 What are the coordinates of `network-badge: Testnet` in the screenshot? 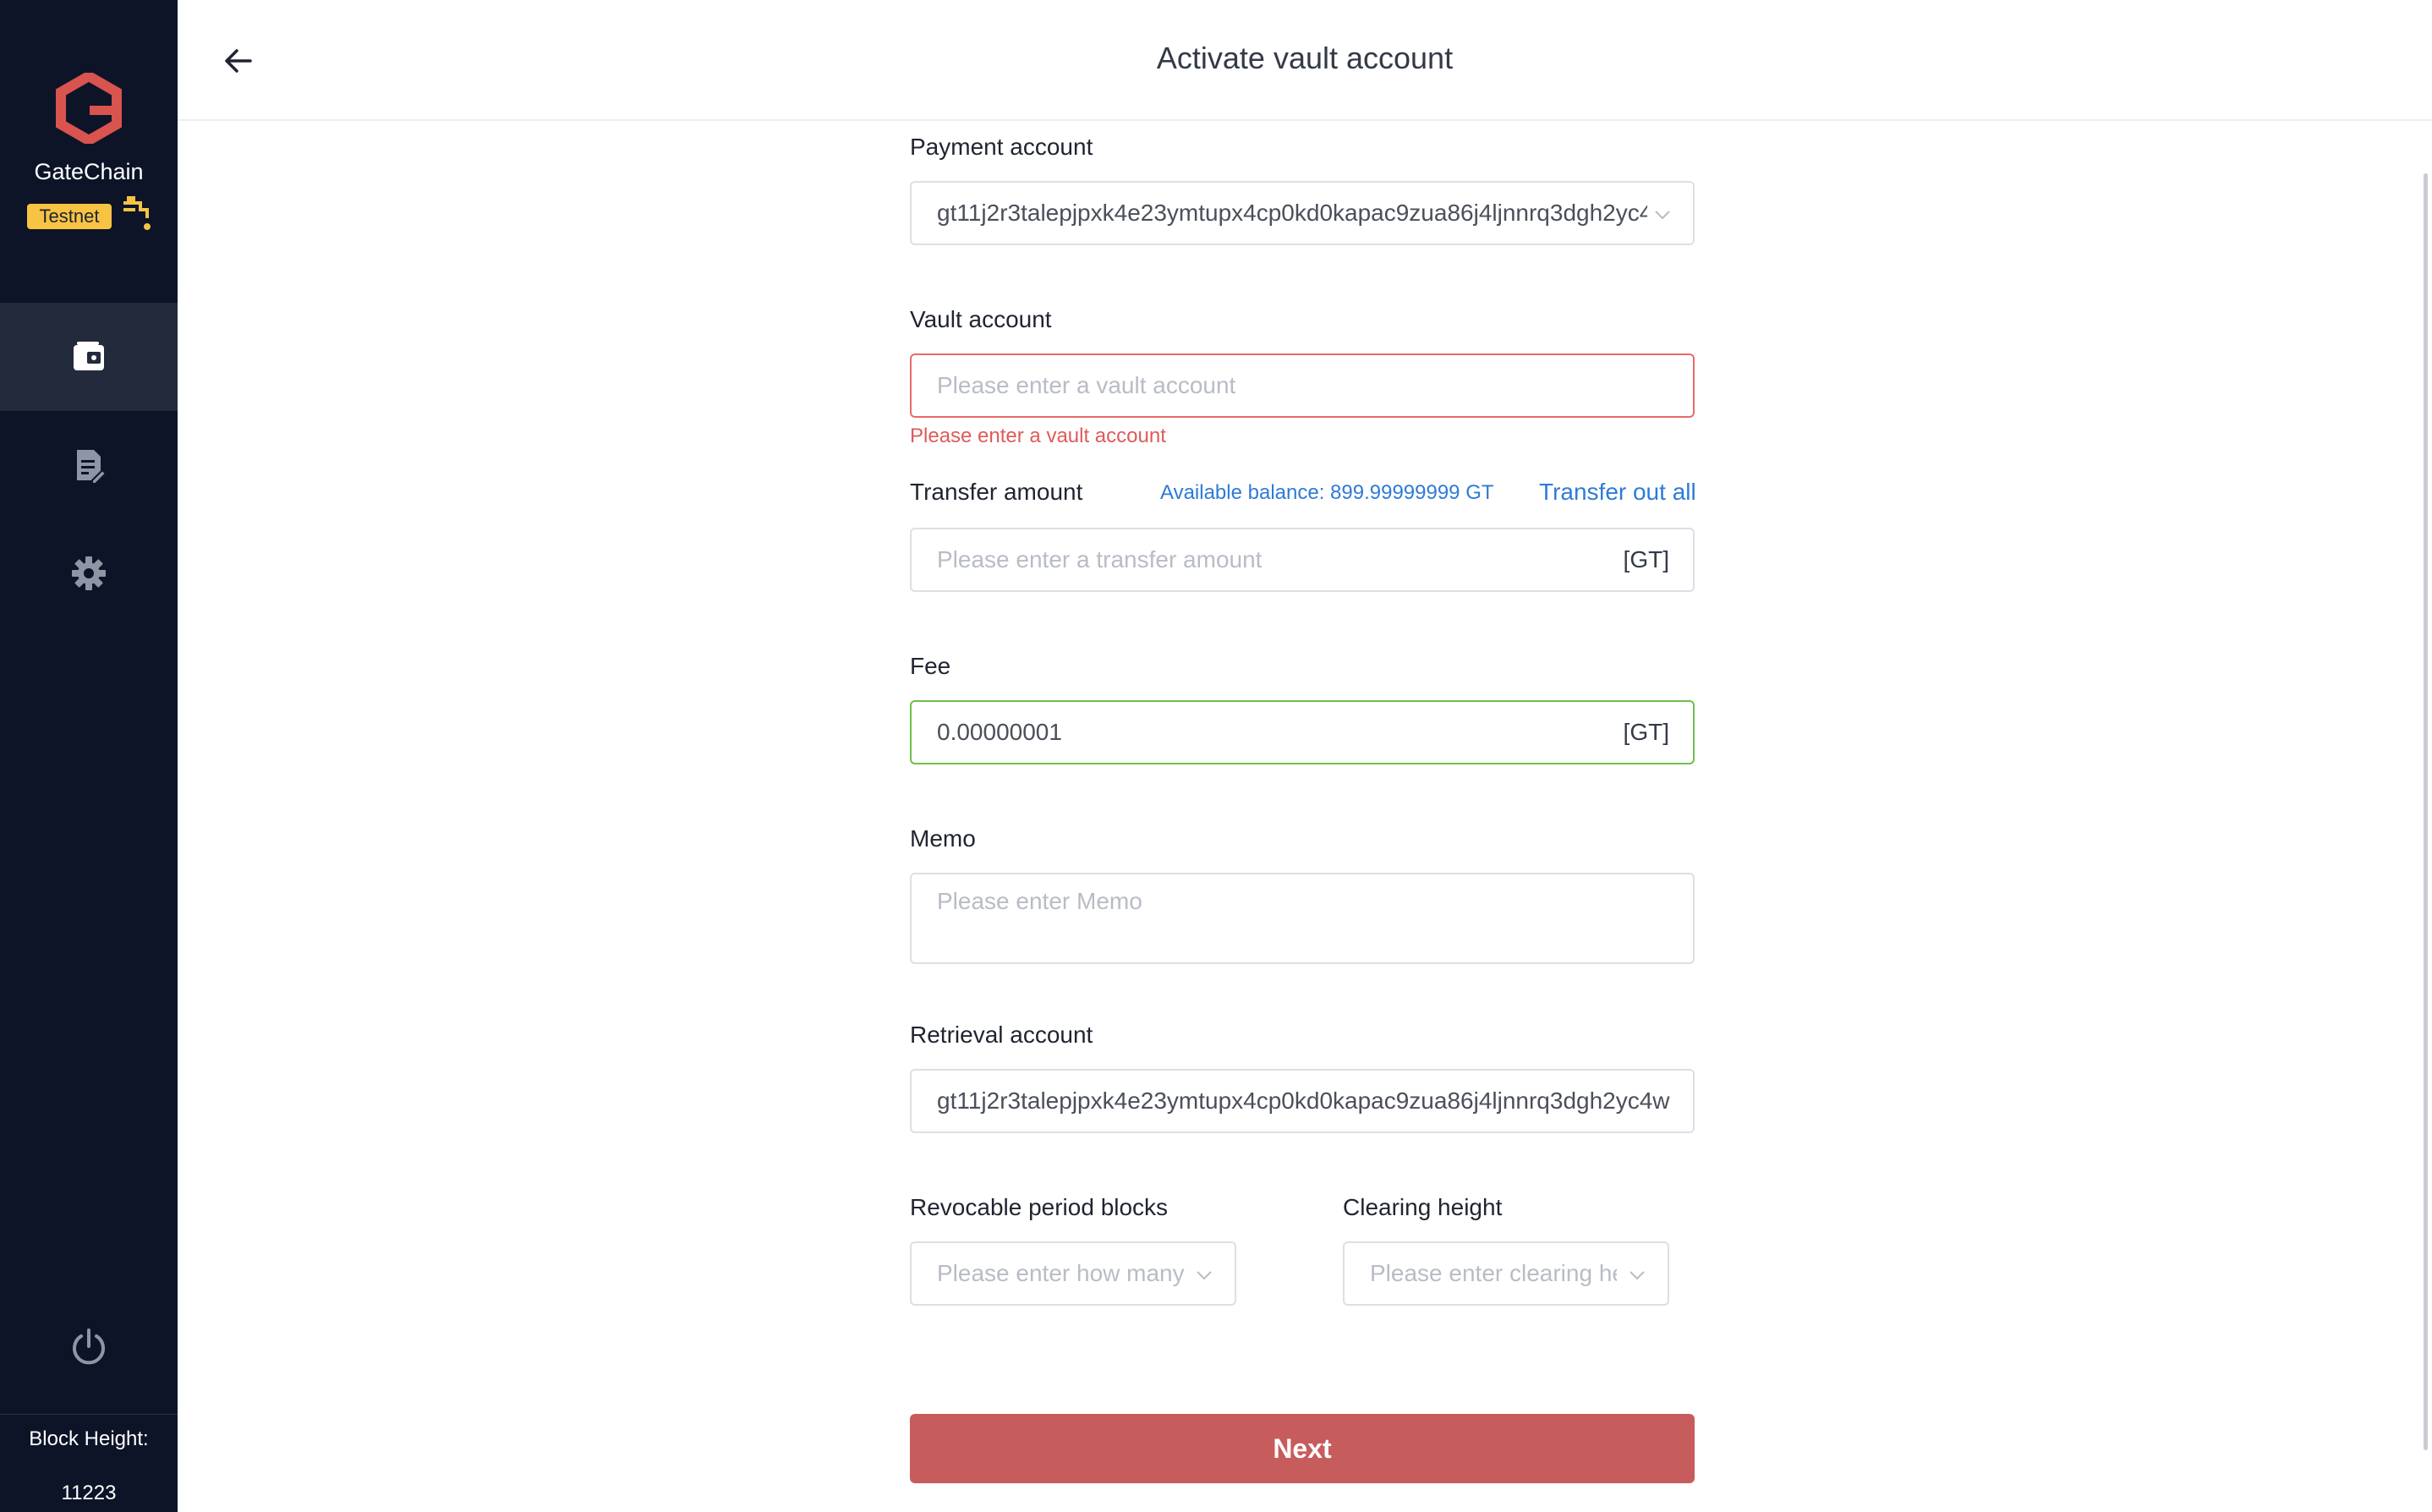 It's located at (69, 216).